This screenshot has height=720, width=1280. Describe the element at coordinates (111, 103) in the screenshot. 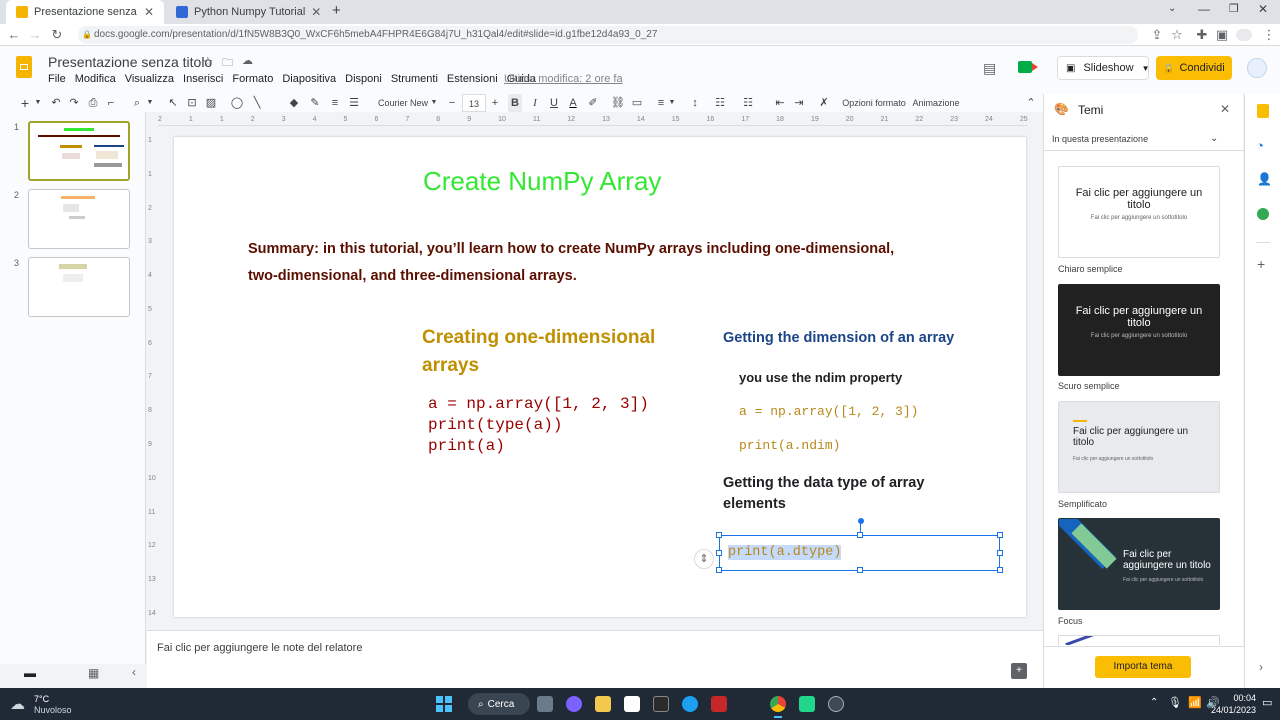

I see `paint-format-icon: ⌐` at that location.